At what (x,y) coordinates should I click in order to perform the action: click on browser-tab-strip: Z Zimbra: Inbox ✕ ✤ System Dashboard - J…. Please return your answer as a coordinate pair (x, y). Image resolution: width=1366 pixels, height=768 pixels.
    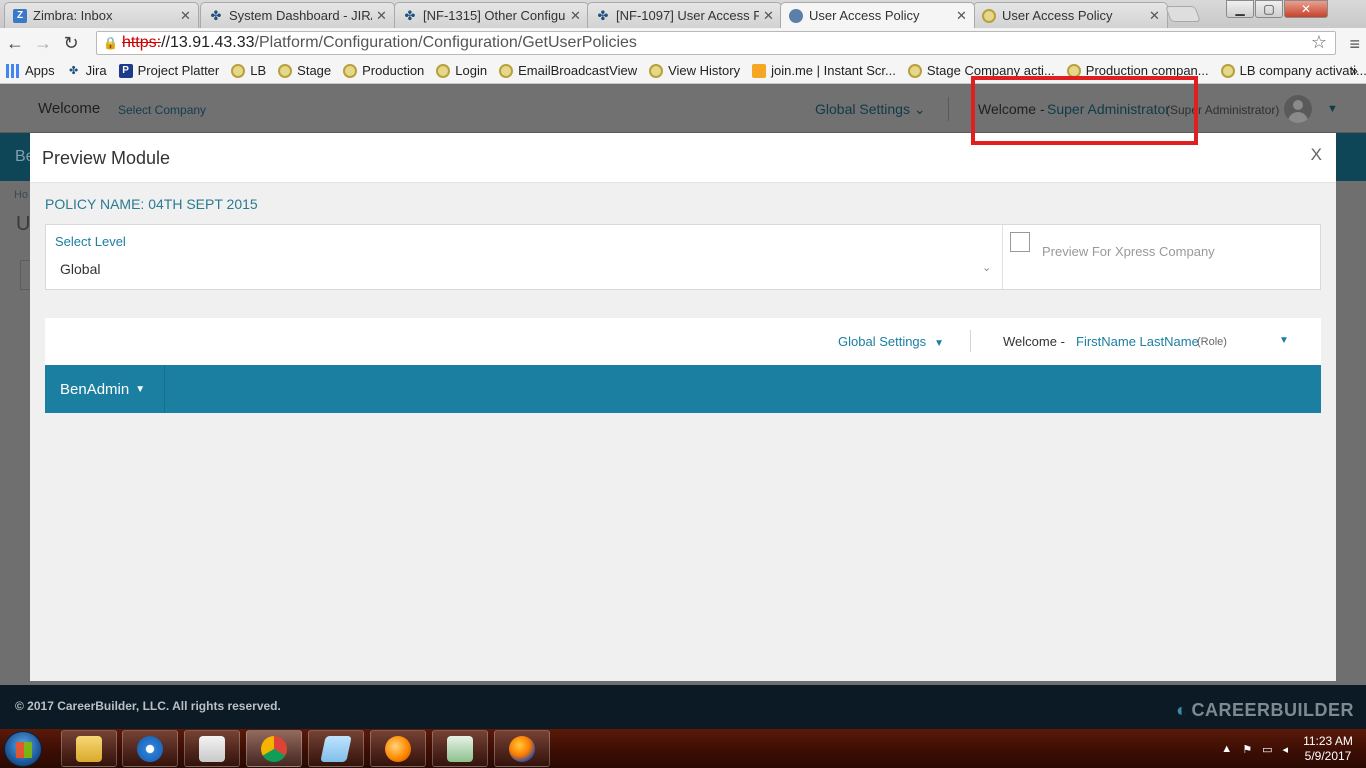
    Looking at the image, I should click on (683, 14).